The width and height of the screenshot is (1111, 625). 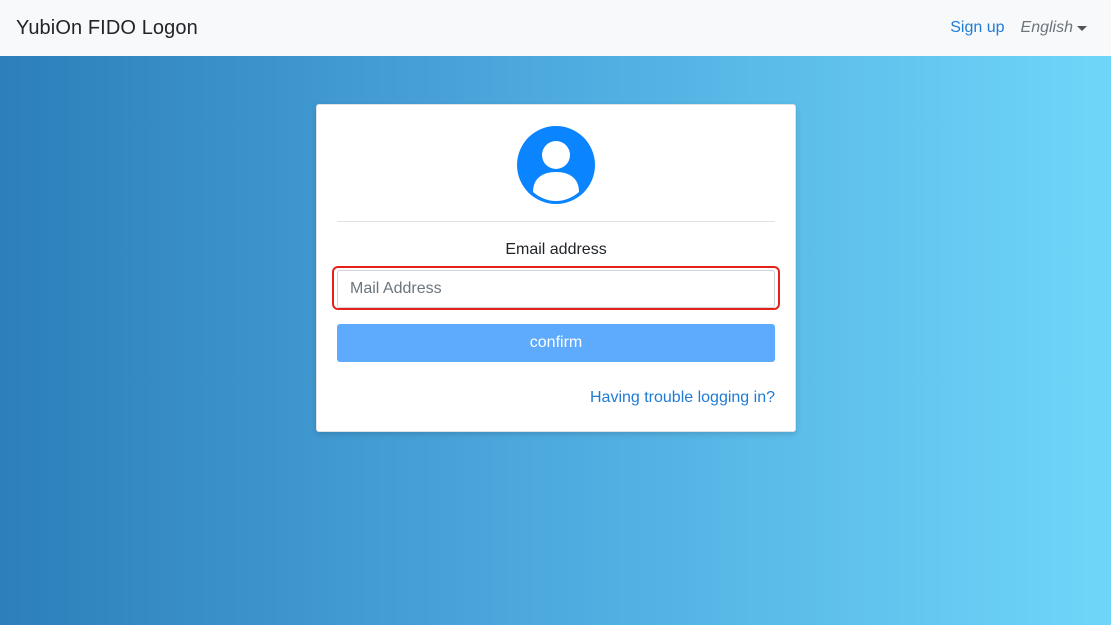 What do you see at coordinates (1046, 27) in the screenshot?
I see `language-label: English` at bounding box center [1046, 27].